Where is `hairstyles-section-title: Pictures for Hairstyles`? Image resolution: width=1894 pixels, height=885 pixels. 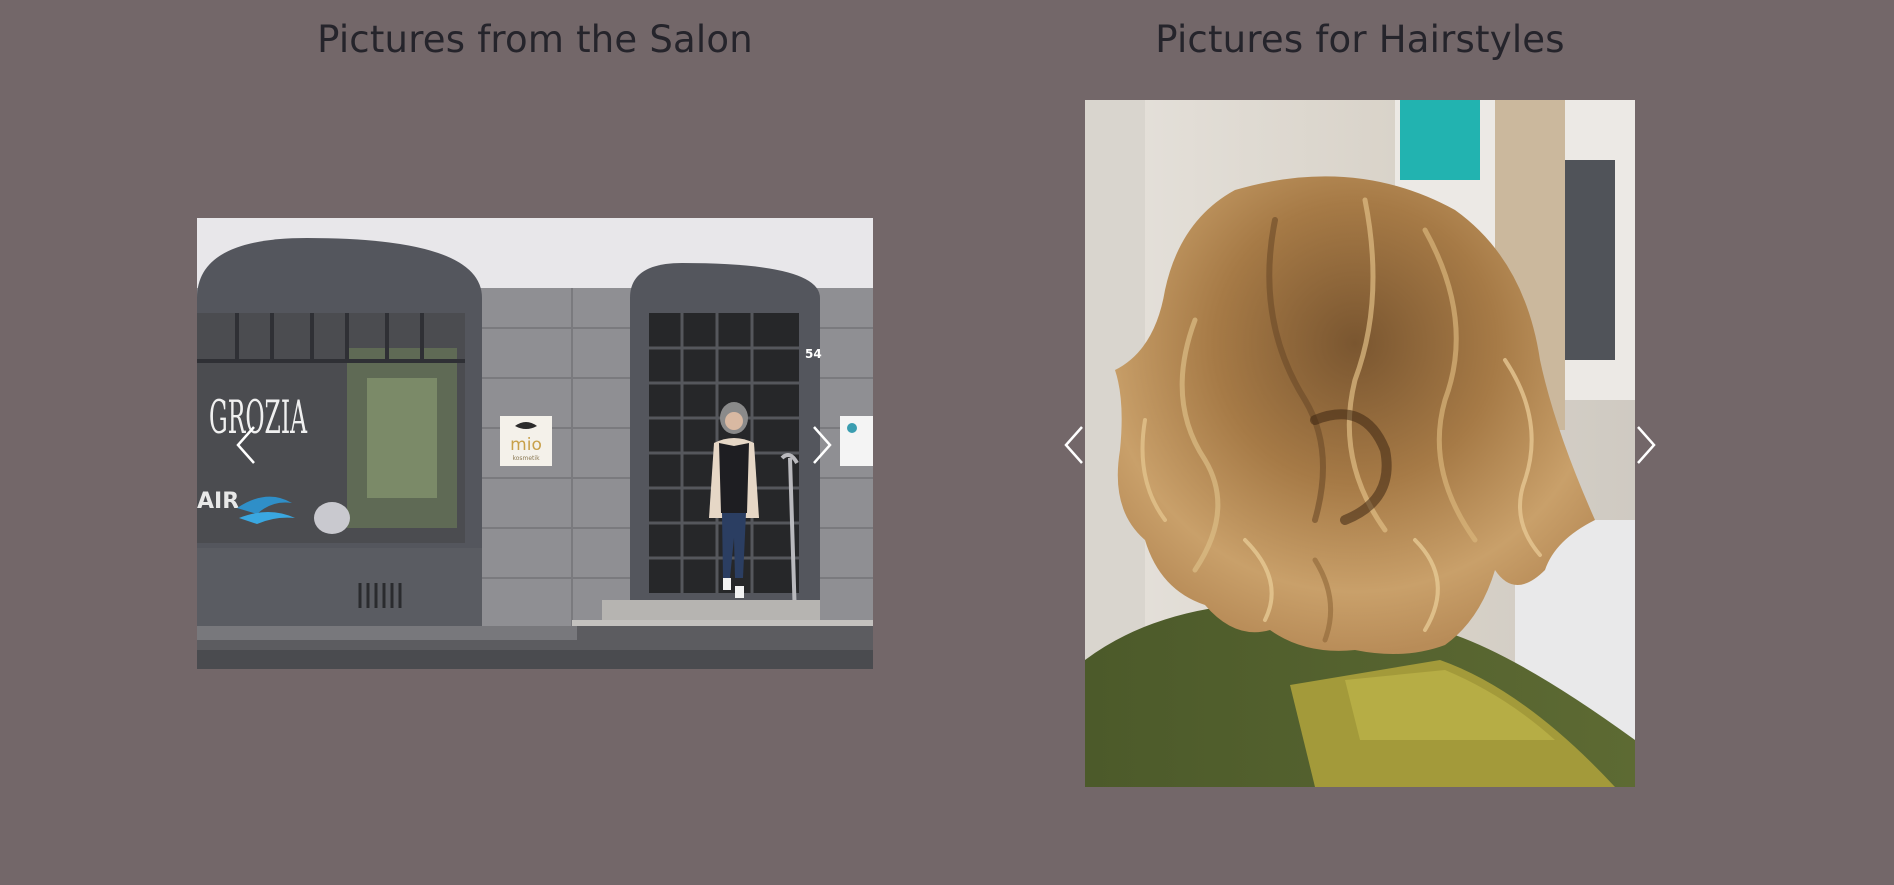 hairstyles-section-title: Pictures for Hairstyles is located at coordinates (1360, 39).